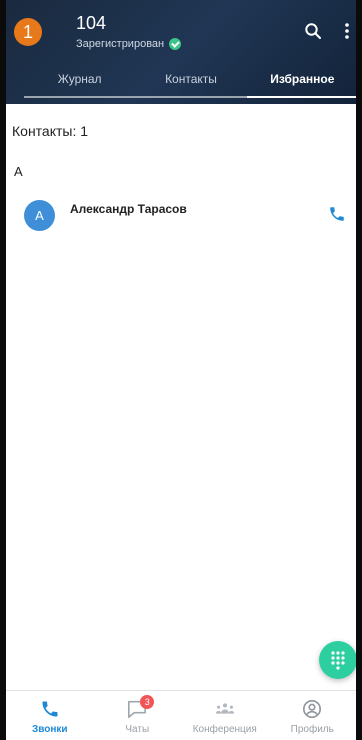 This screenshot has width=362, height=740. I want to click on dialpad-icon, so click(338, 660).